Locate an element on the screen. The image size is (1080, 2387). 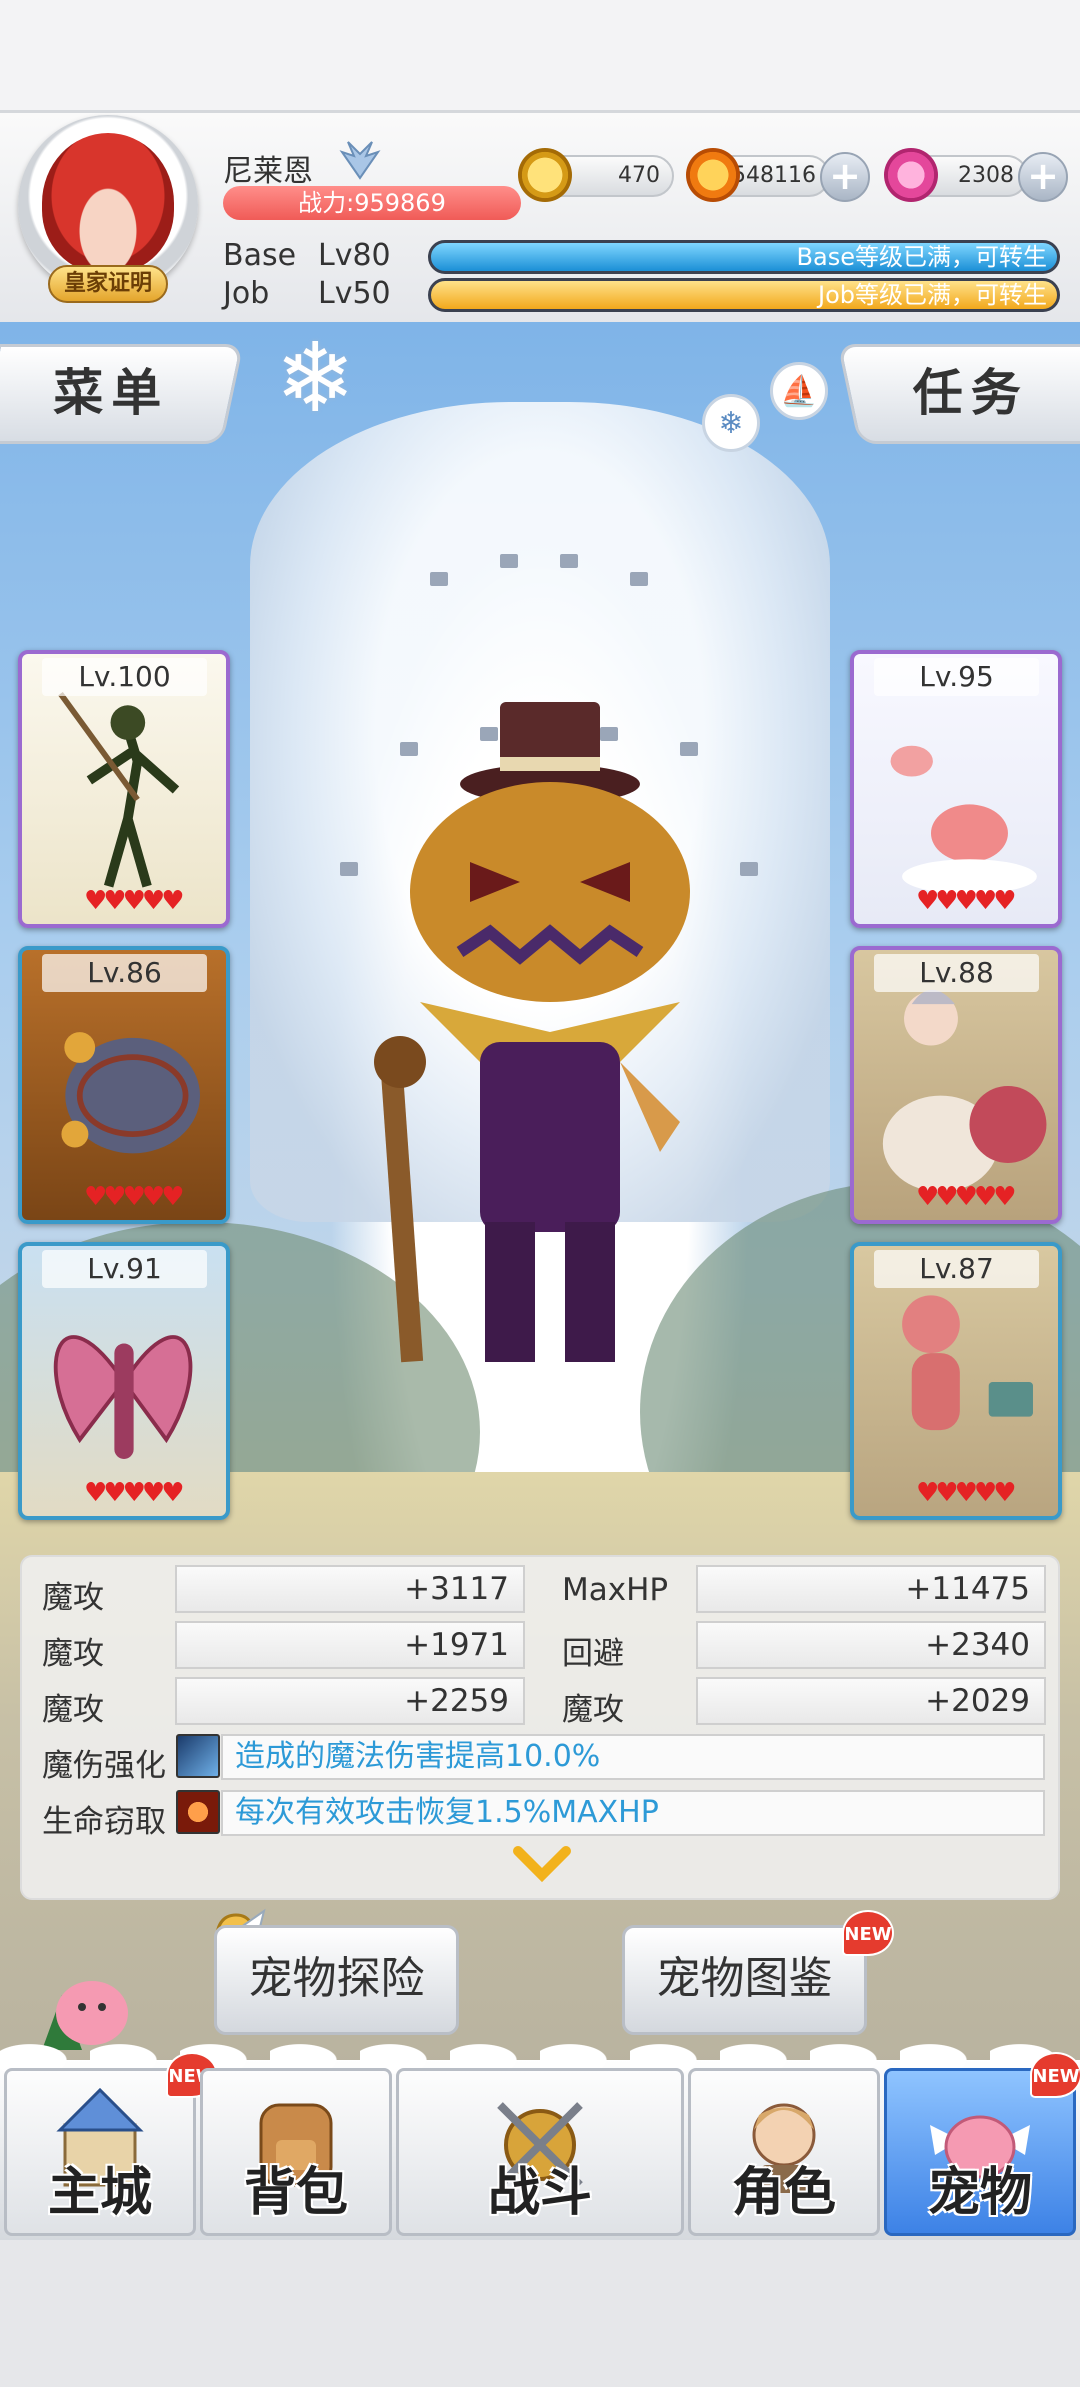
pet-card-right-1: Lv.95 ♥♥♥♥♥ is located at coordinates (956, 789).